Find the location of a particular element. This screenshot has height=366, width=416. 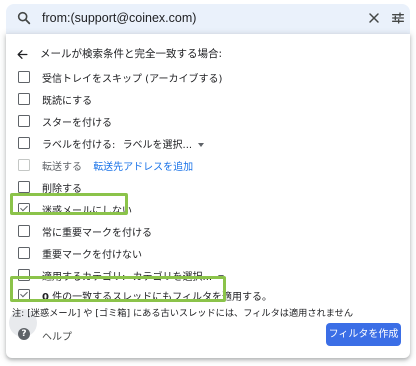

search-options-icon is located at coordinates (398, 20).